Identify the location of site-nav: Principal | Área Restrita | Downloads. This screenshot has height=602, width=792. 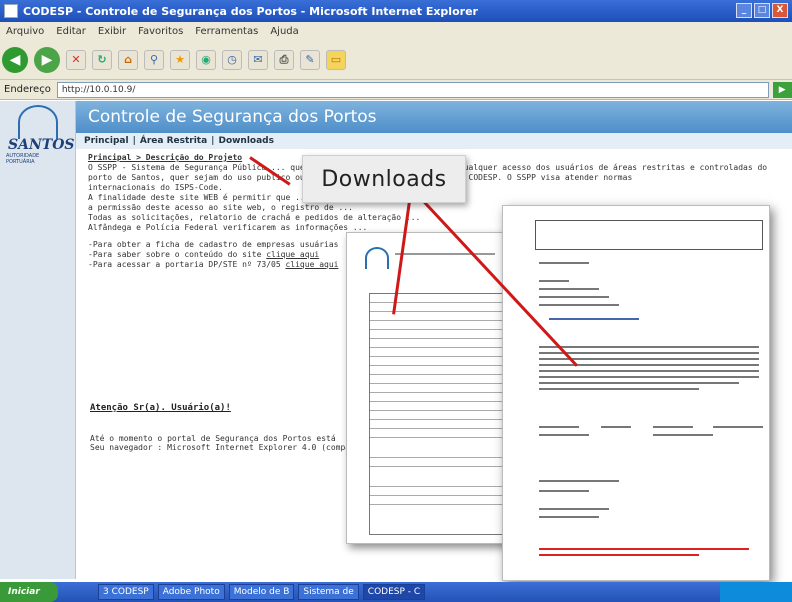
(434, 141).